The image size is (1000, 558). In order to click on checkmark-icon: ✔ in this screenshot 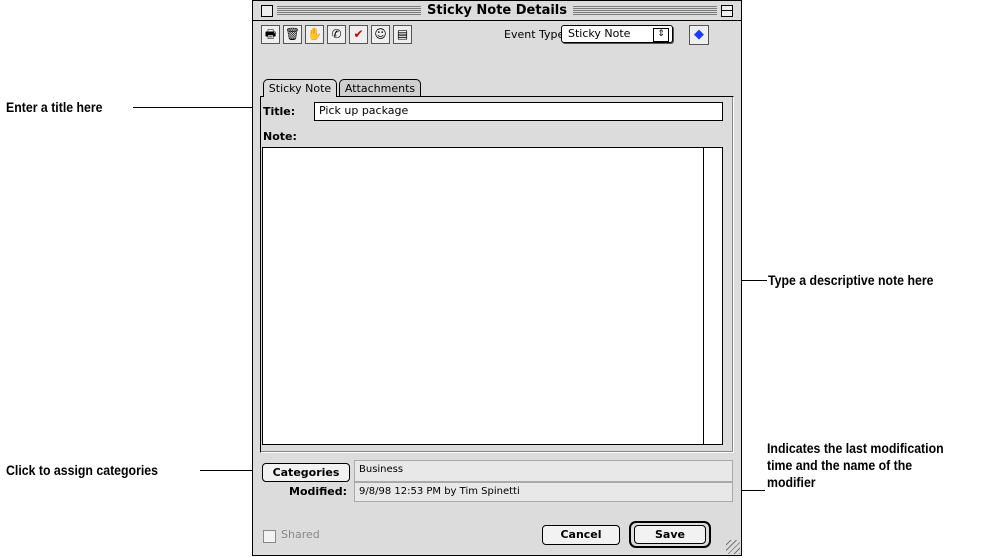, I will do `click(358, 34)`.